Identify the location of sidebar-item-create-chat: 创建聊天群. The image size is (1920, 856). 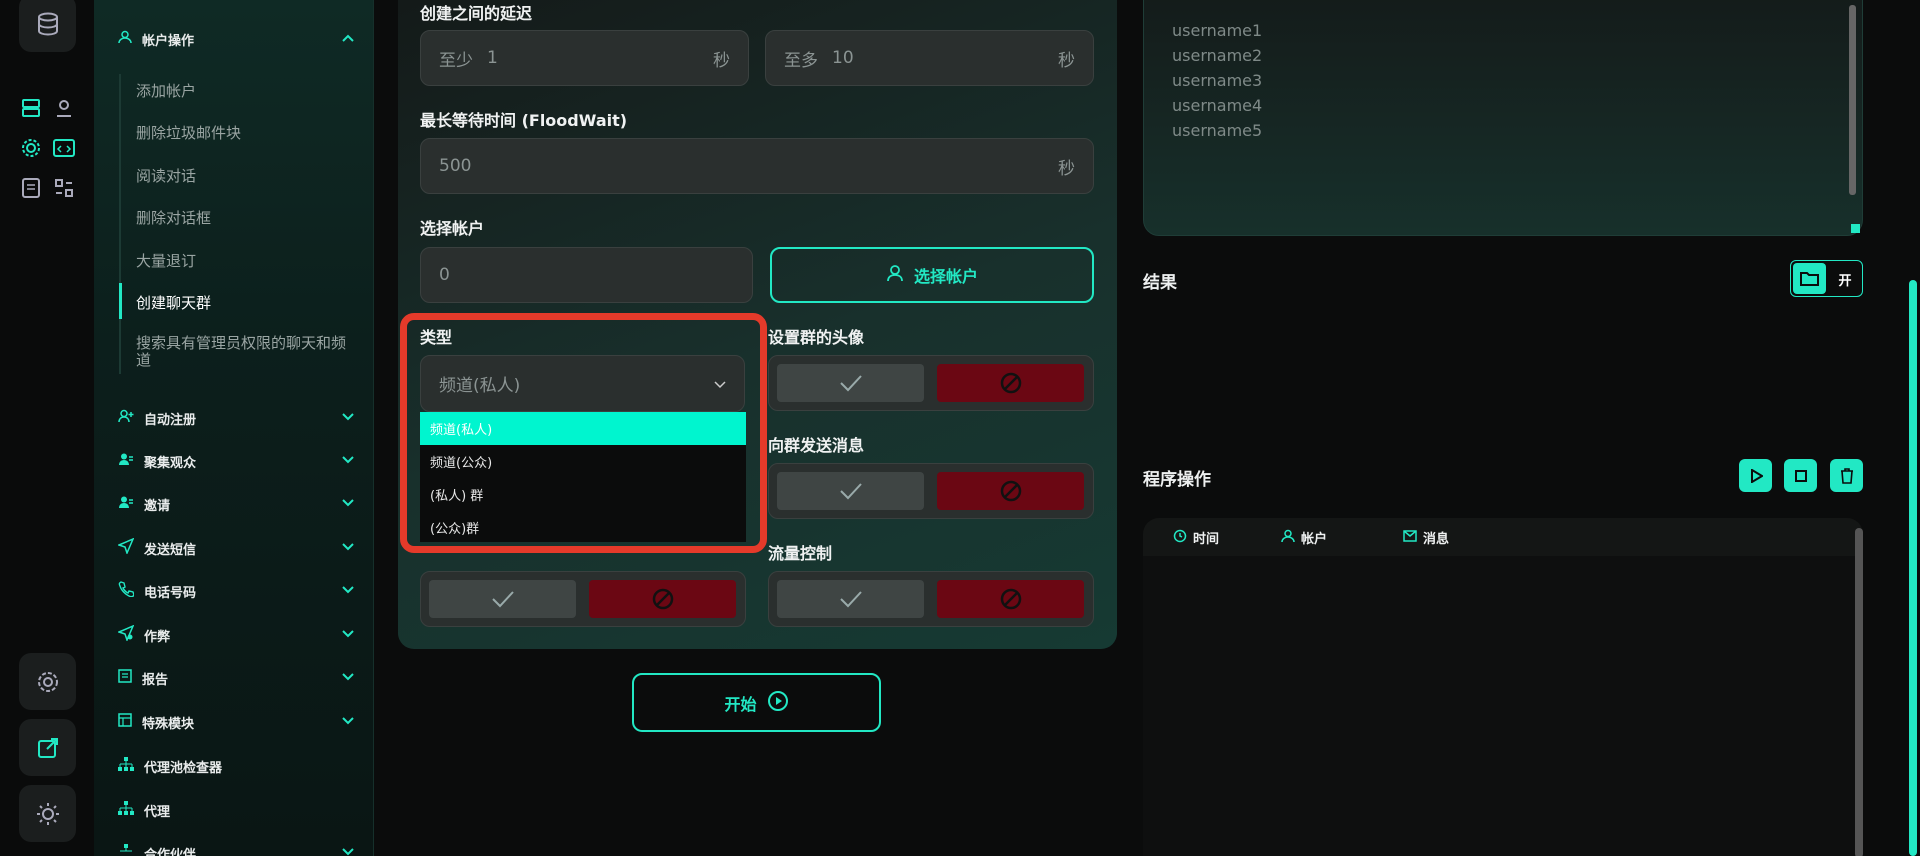
(245, 302).